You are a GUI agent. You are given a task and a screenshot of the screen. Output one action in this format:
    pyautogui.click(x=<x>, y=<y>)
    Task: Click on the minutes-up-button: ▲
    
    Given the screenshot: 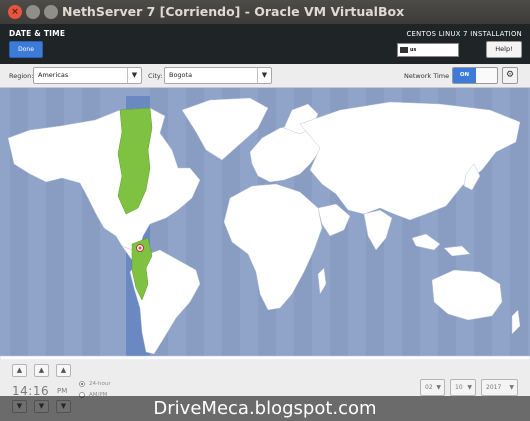 What is the action you would take?
    pyautogui.click(x=41, y=370)
    